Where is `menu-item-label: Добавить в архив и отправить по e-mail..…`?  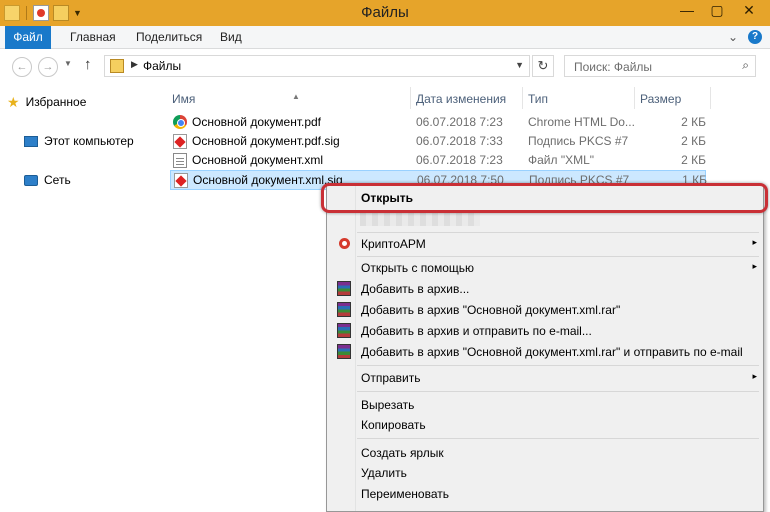
menu-item-label: Добавить в архив и отправить по e-mail..… is located at coordinates (476, 331).